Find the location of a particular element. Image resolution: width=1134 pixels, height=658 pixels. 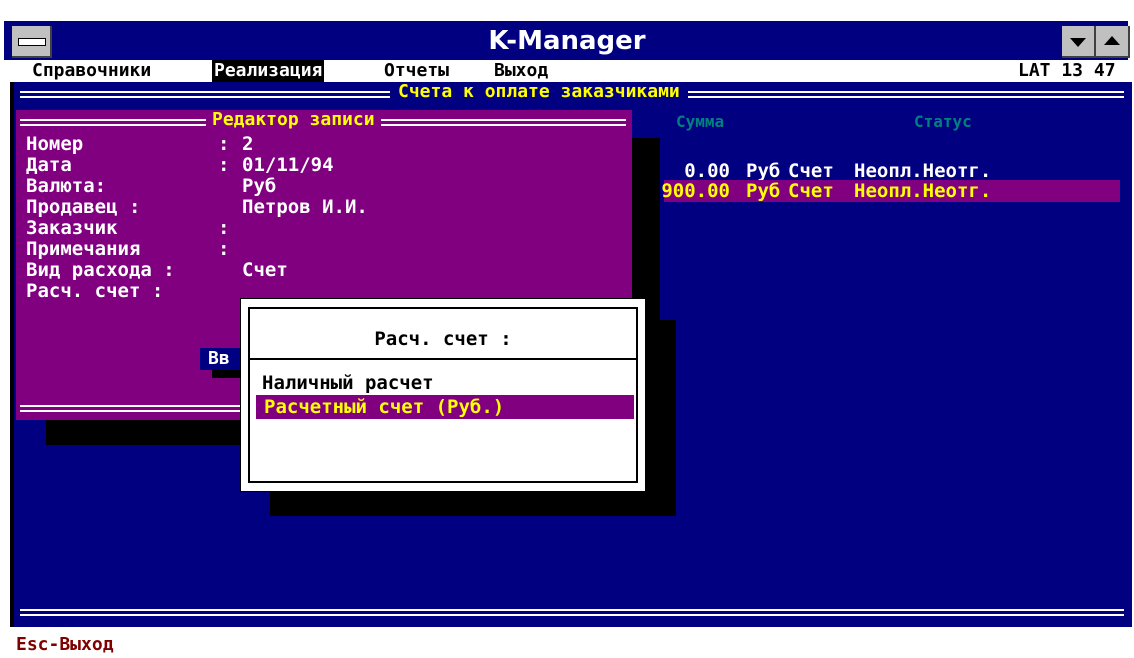

field-label-seller: Продавец : is located at coordinates (83, 207).